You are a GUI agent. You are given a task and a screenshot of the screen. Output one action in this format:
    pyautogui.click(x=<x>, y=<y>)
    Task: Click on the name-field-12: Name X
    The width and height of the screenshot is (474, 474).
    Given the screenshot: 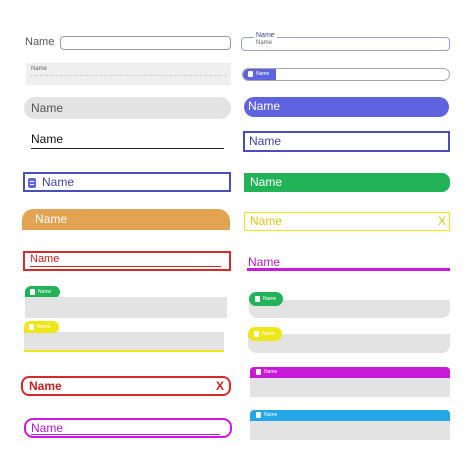 What is the action you would take?
    pyautogui.click(x=347, y=221)
    